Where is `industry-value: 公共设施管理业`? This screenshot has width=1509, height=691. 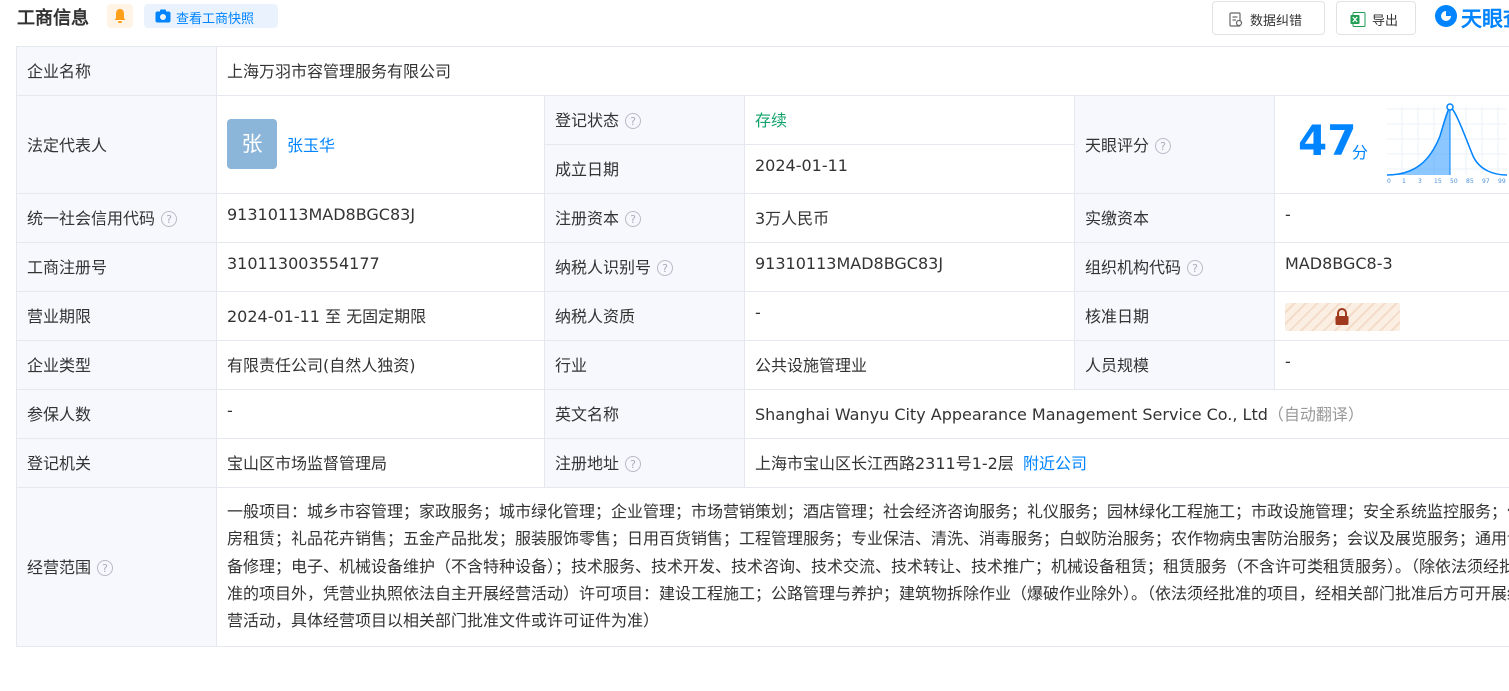
industry-value: 公共设施管理业 is located at coordinates (811, 365).